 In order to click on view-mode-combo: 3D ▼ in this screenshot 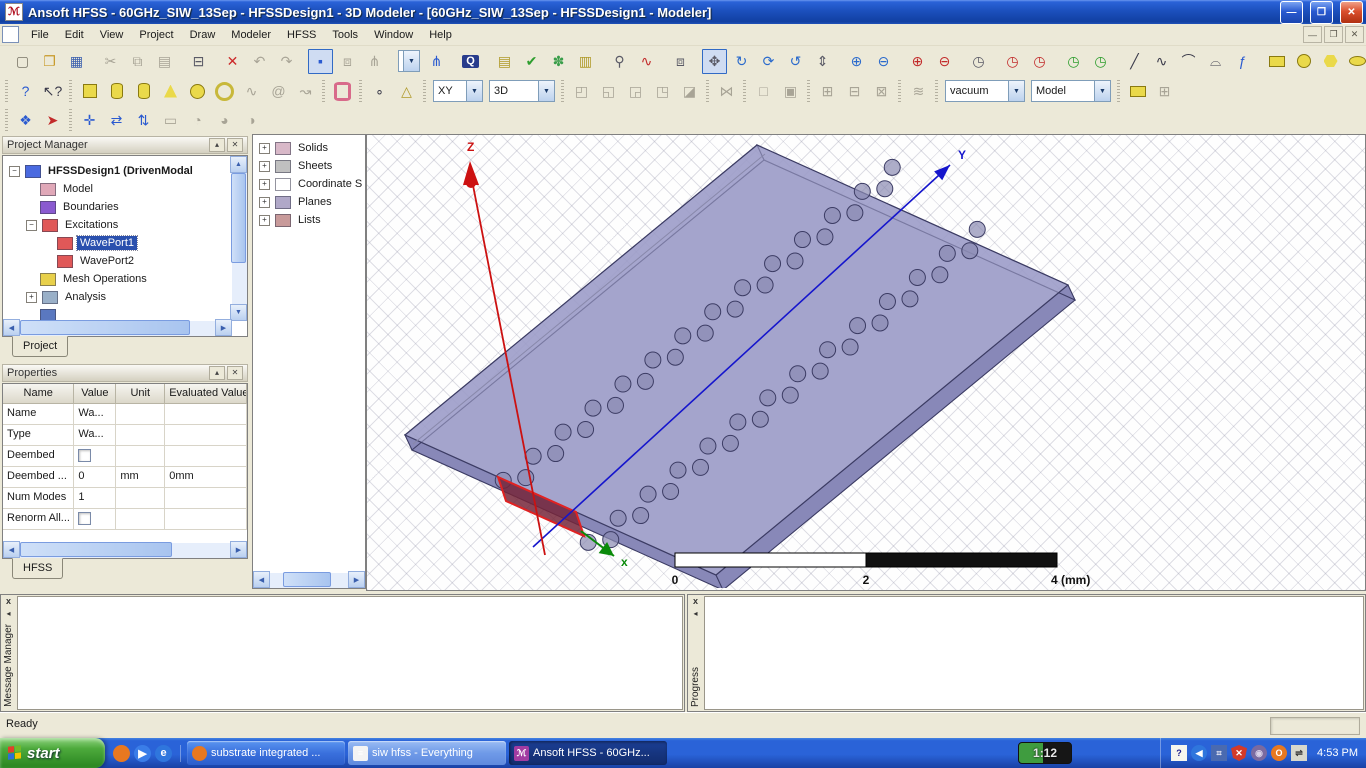, I will do `click(522, 91)`.